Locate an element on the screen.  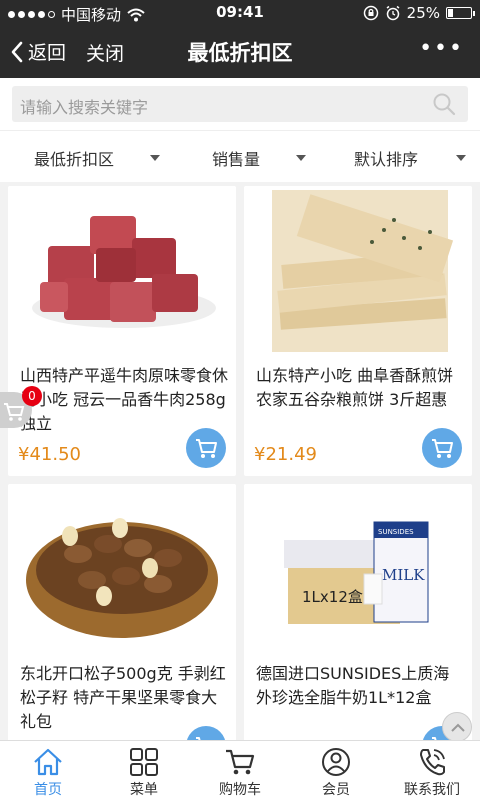
user-icon is located at coordinates (336, 762).